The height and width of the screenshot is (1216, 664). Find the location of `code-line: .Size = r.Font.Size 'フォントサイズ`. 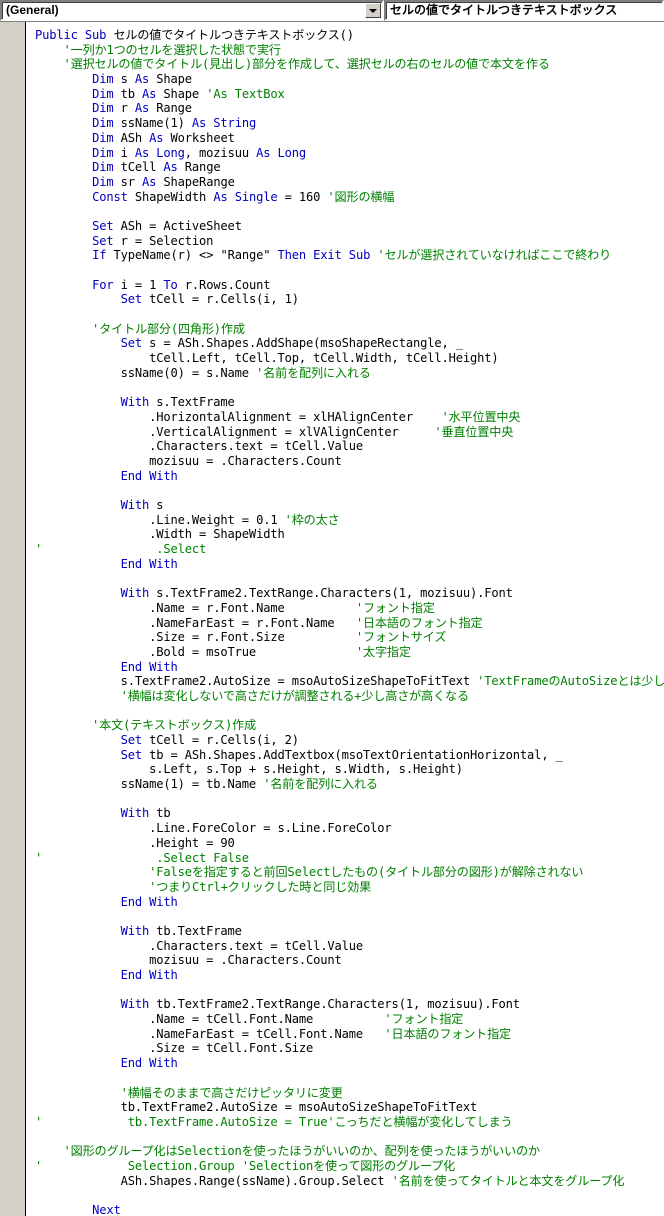

code-line: .Size = r.Font.Size 'フォントサイズ is located at coordinates (349, 637).